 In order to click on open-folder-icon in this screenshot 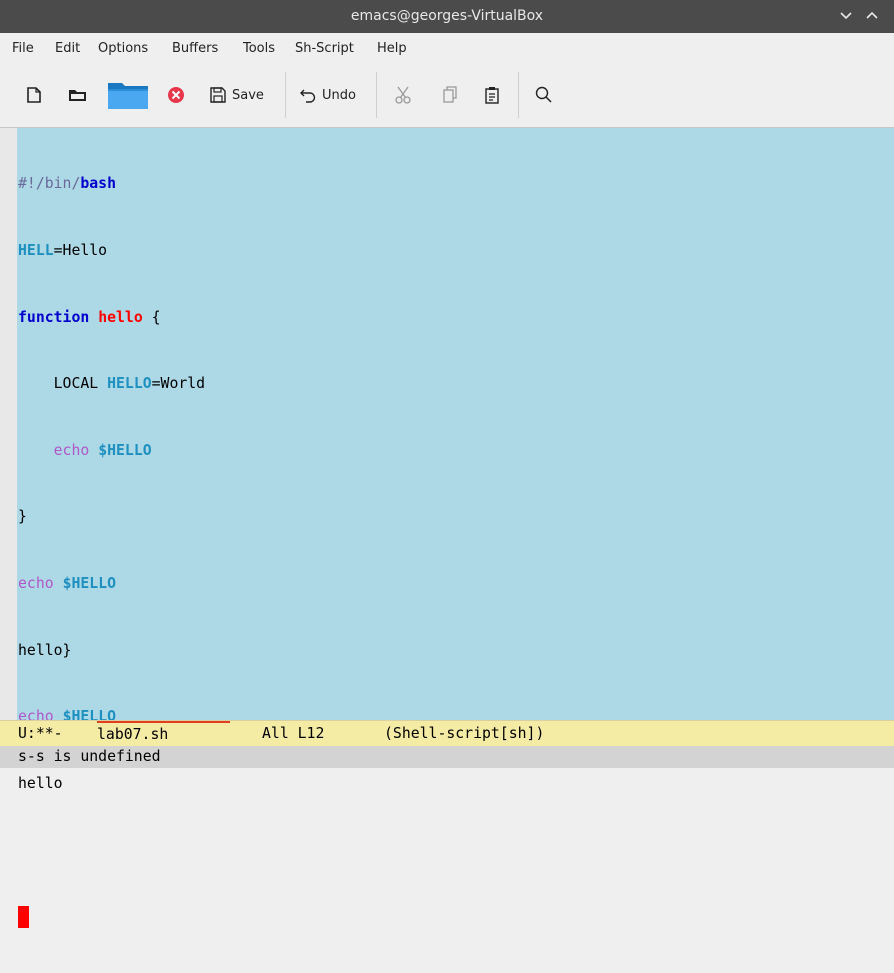, I will do `click(77, 95)`.